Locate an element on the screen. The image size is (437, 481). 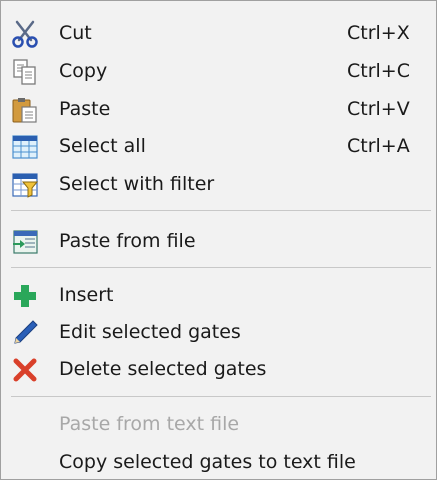
menu-item-delete-selected-gates: Delete selected gates is located at coordinates (218, 369).